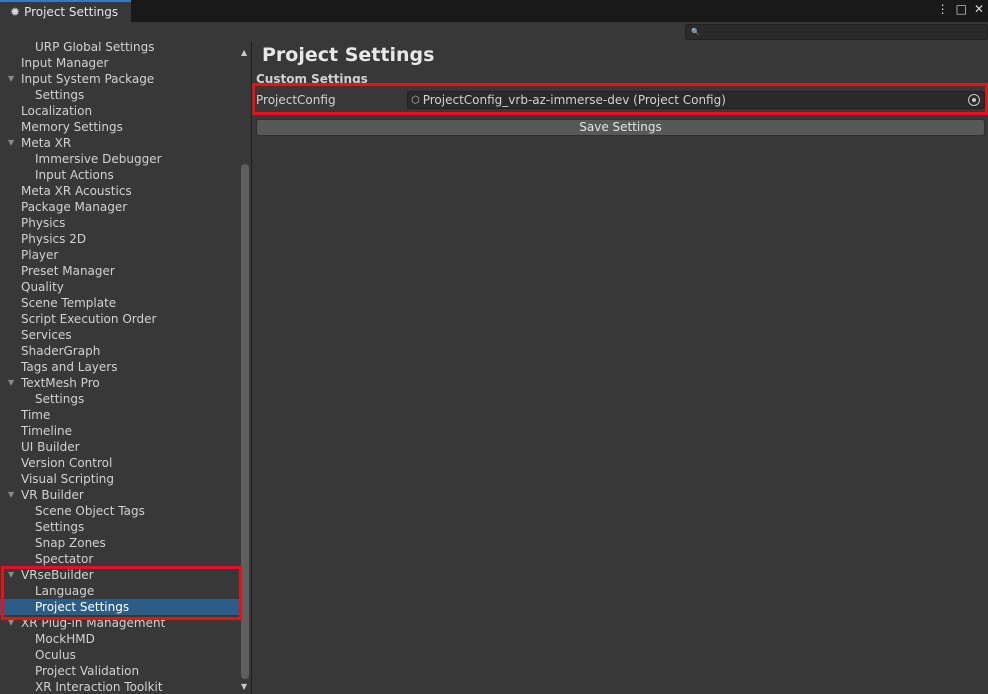 The height and width of the screenshot is (694, 988). I want to click on sidebar-item: Script Execution Order, so click(119, 319).